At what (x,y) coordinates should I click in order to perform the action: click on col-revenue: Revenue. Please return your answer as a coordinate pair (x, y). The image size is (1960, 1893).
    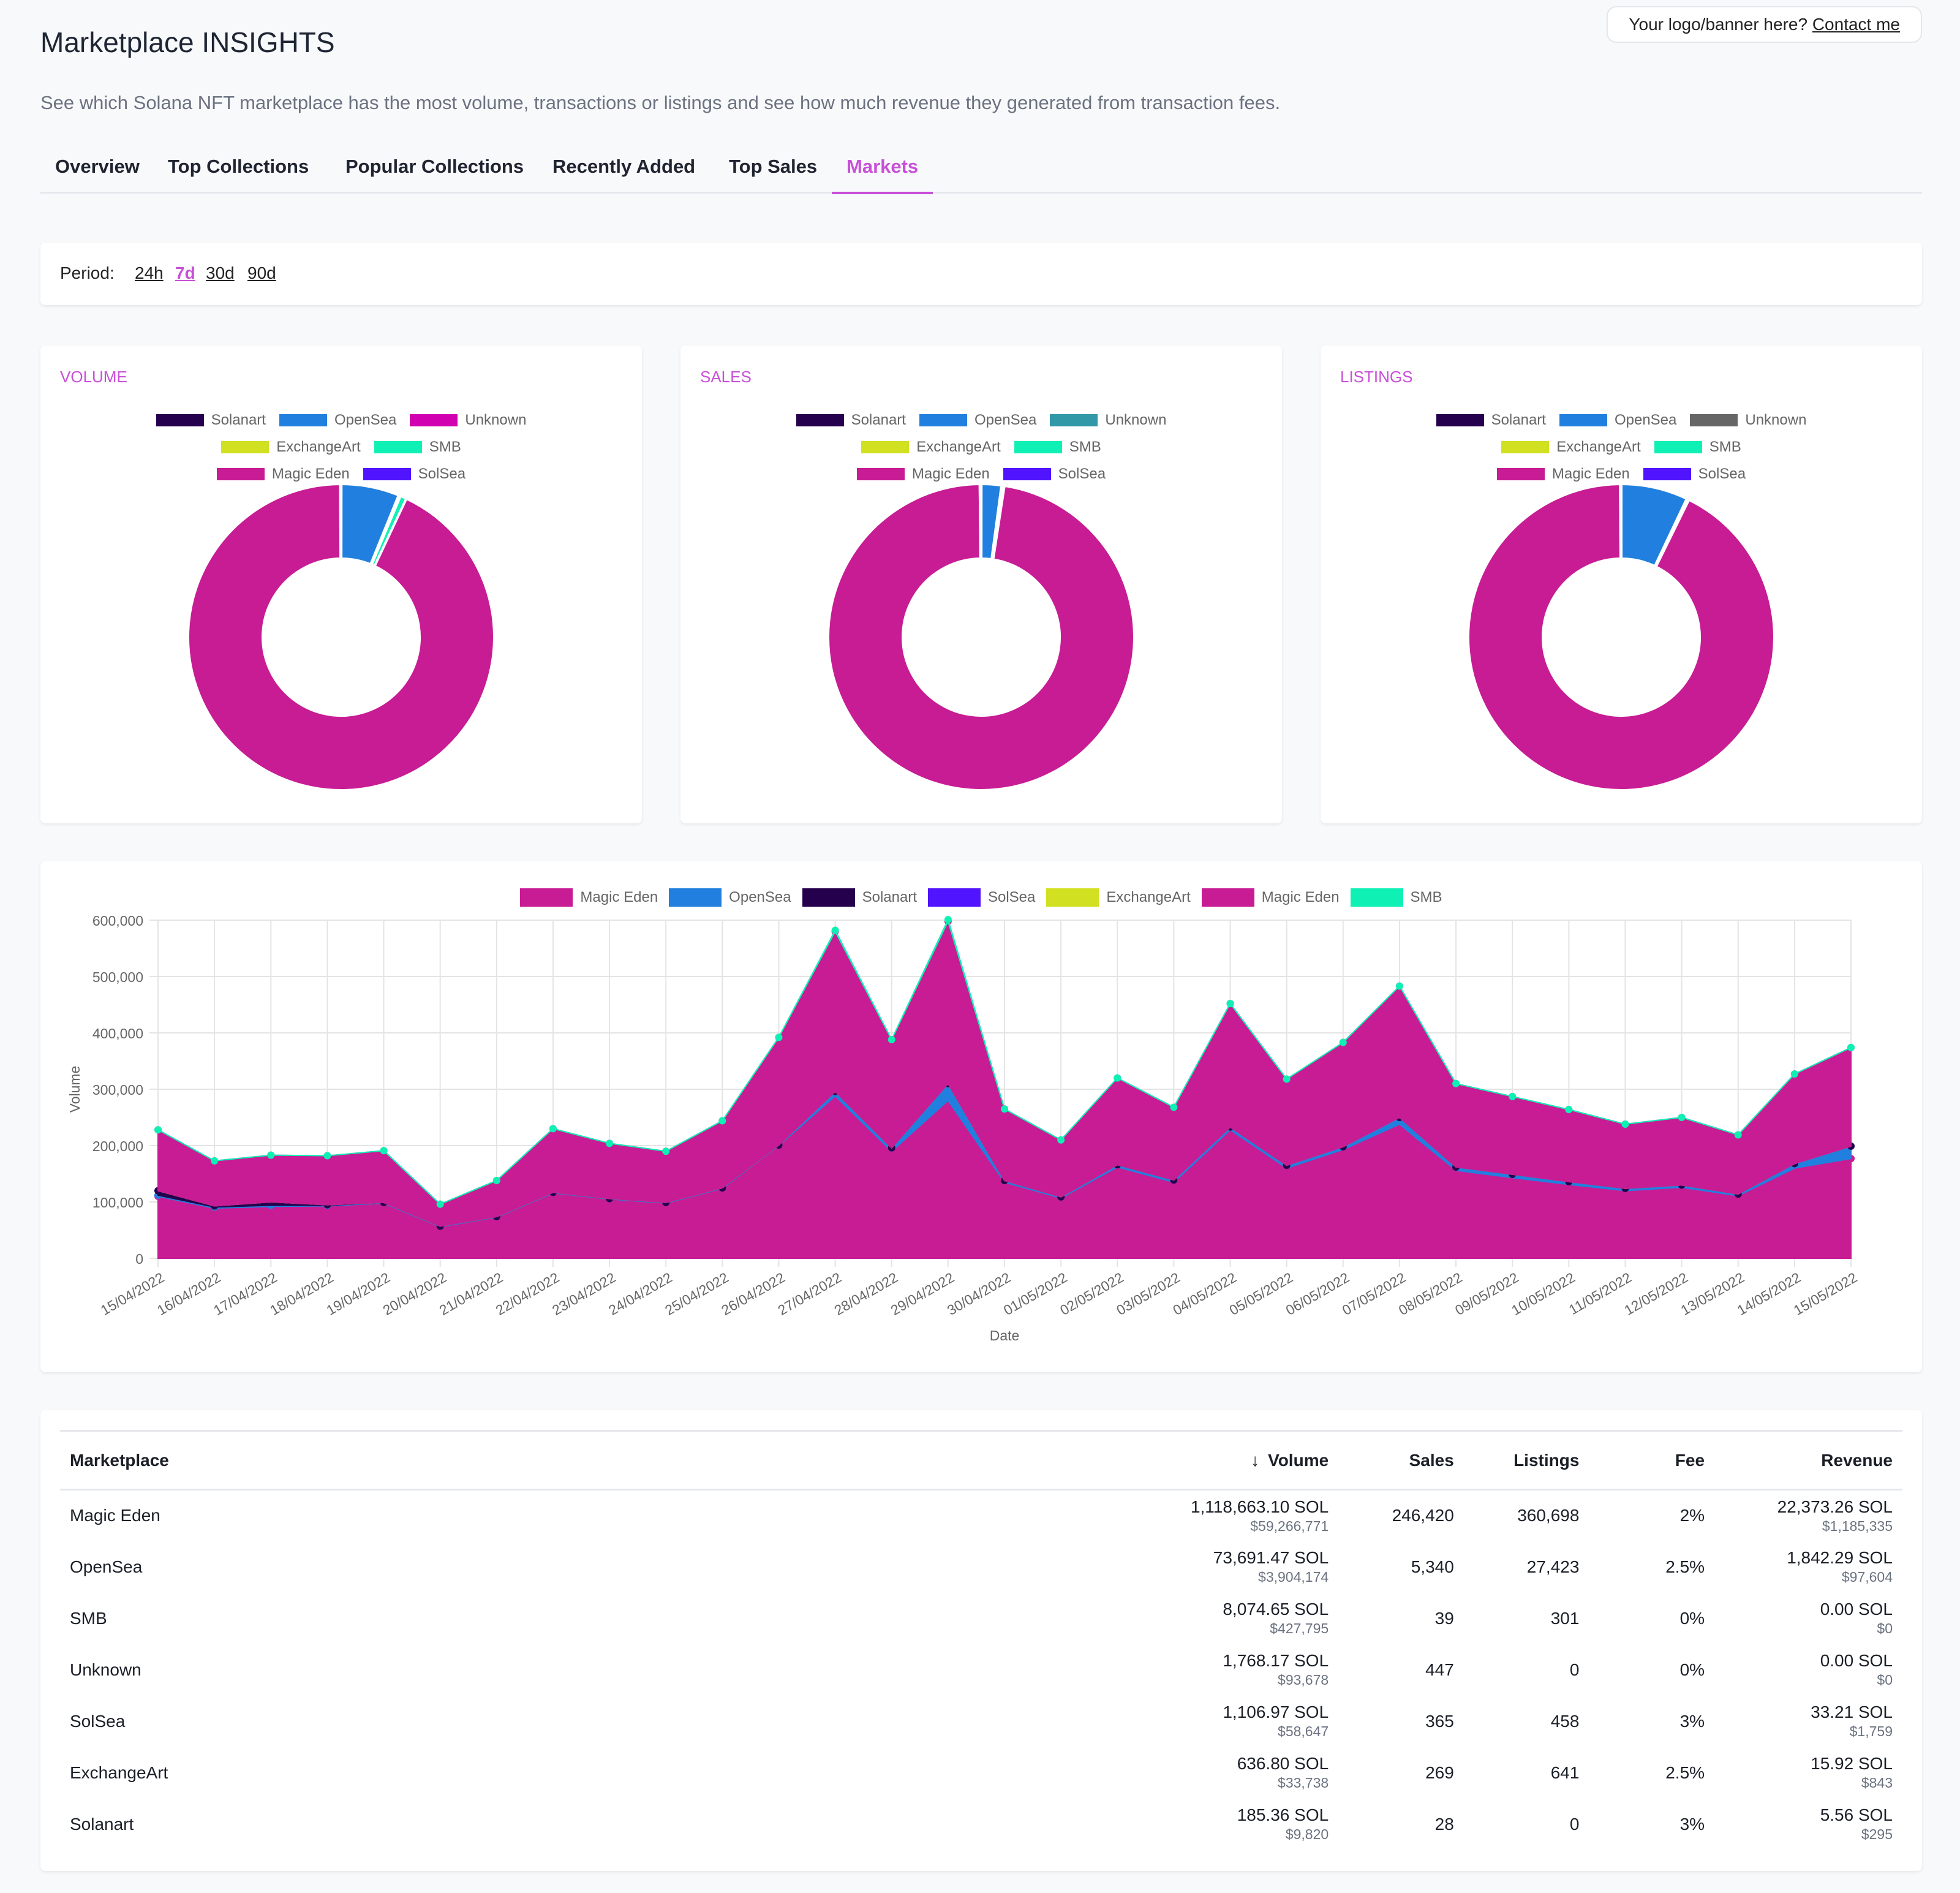
    Looking at the image, I should click on (1808, 1460).